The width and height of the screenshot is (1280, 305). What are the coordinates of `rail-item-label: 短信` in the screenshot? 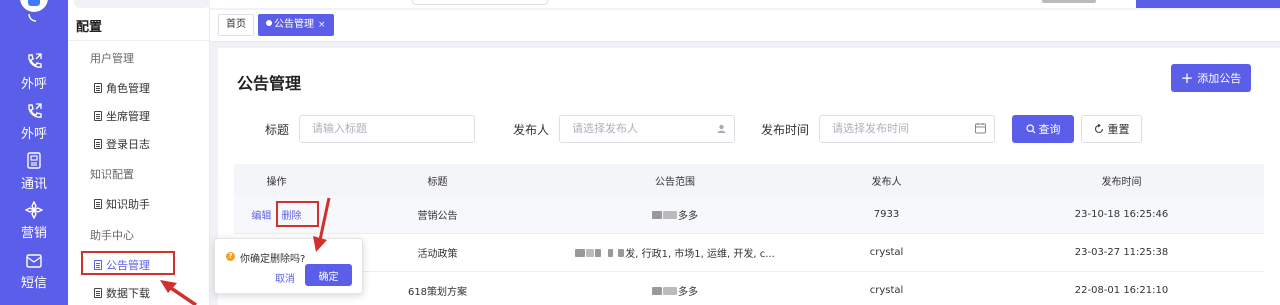 It's located at (33, 283).